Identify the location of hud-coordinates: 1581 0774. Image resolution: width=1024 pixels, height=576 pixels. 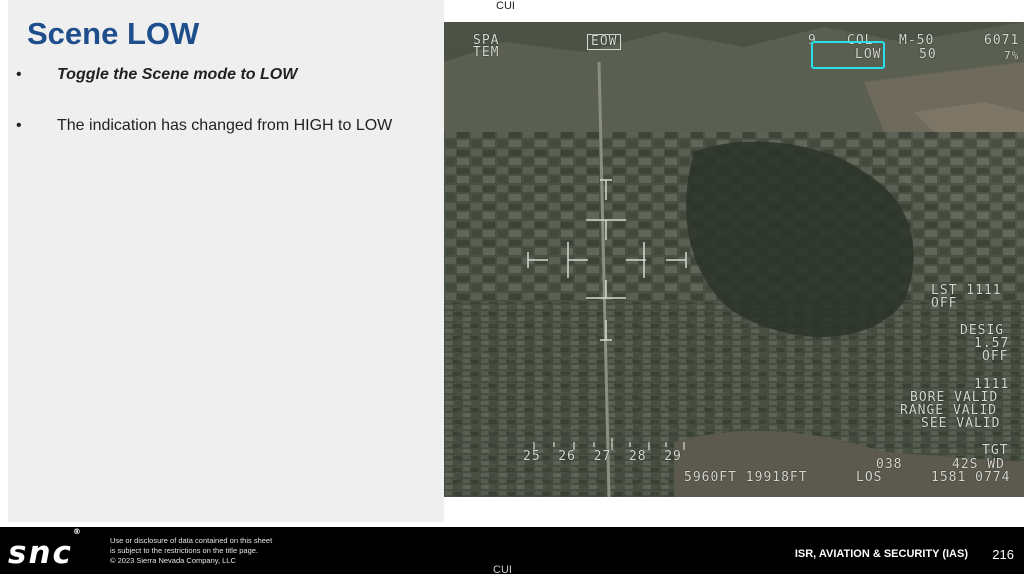
(971, 477).